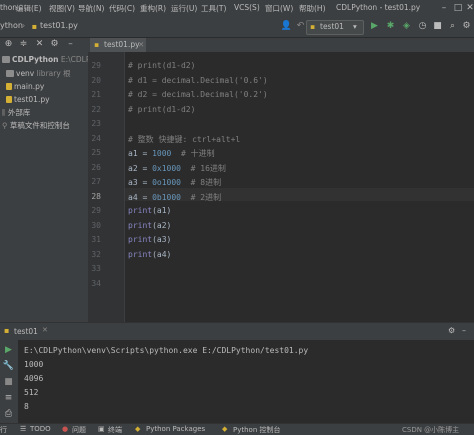 The height and width of the screenshot is (435, 474). I want to click on minimize-icon: –, so click(444, 8).